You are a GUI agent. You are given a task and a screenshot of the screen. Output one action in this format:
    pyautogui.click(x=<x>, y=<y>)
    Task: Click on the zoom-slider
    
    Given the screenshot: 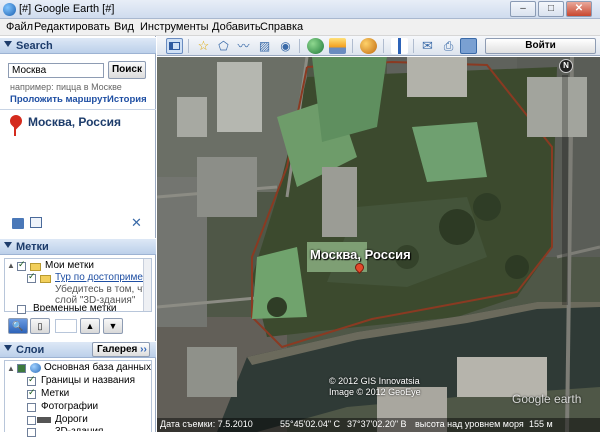 What is the action you would take?
    pyautogui.click(x=565, y=190)
    